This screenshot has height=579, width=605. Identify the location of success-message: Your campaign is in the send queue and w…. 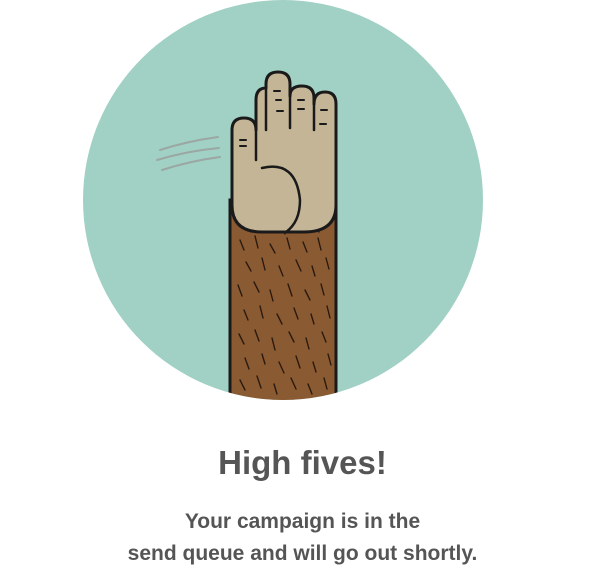
(302, 538).